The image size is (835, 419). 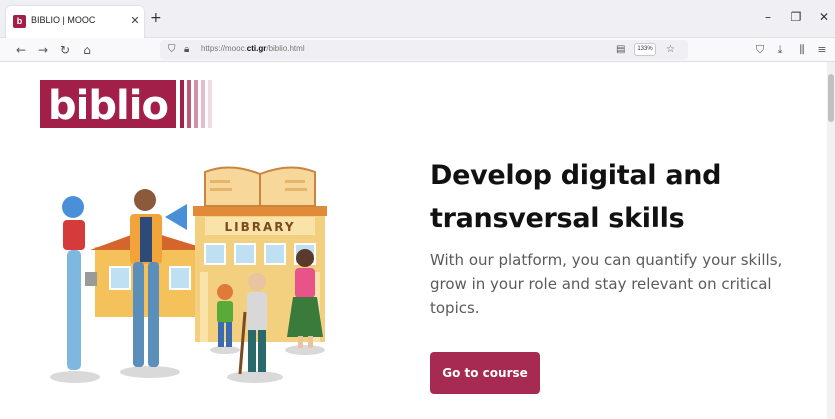 What do you see at coordinates (108, 105) in the screenshot?
I see `logo-text: biblio` at bounding box center [108, 105].